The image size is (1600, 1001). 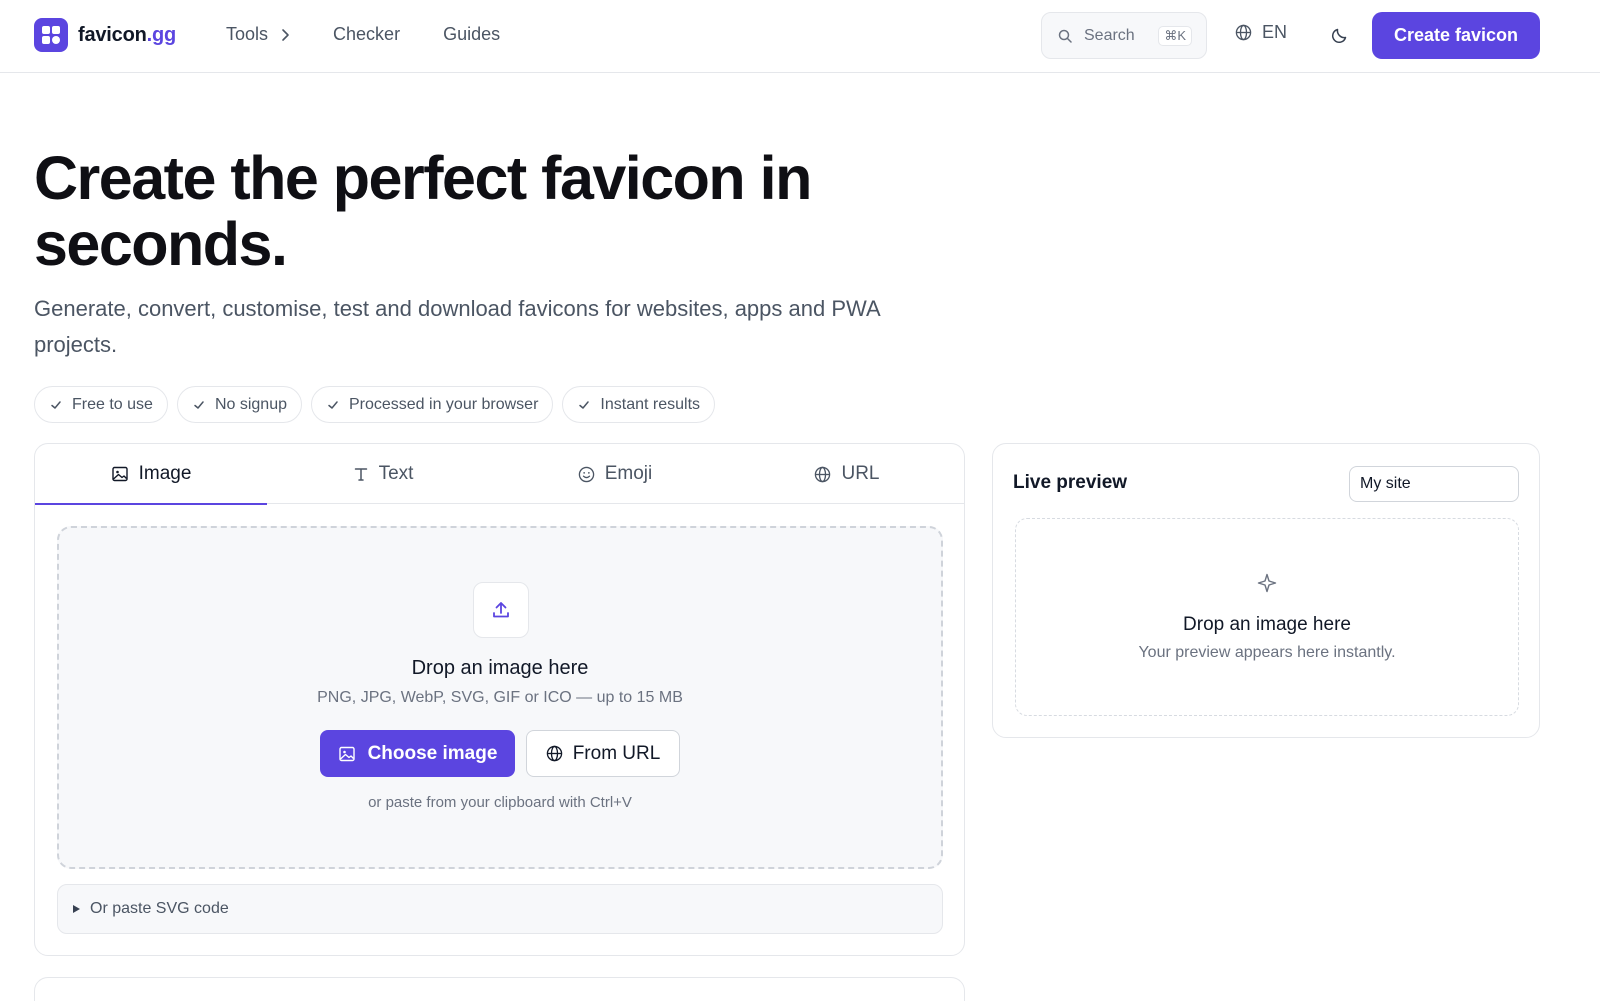 What do you see at coordinates (1275, 32) in the screenshot?
I see `language-label: EN` at bounding box center [1275, 32].